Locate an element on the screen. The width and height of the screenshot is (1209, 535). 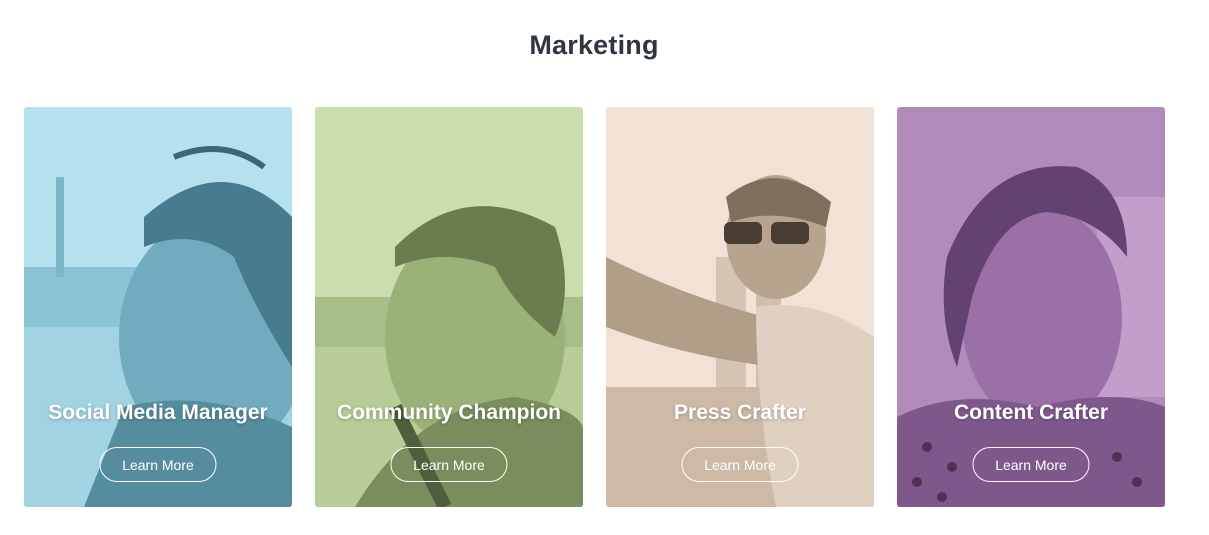
card-title: Community Champion is located at coordinates (449, 412).